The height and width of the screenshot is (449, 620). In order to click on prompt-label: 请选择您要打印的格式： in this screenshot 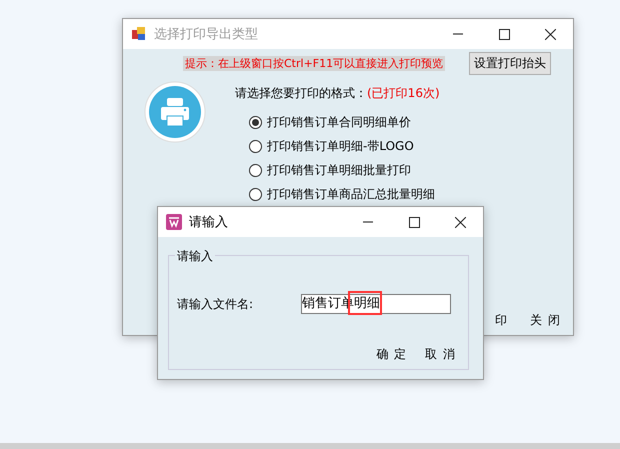, I will do `click(301, 93)`.